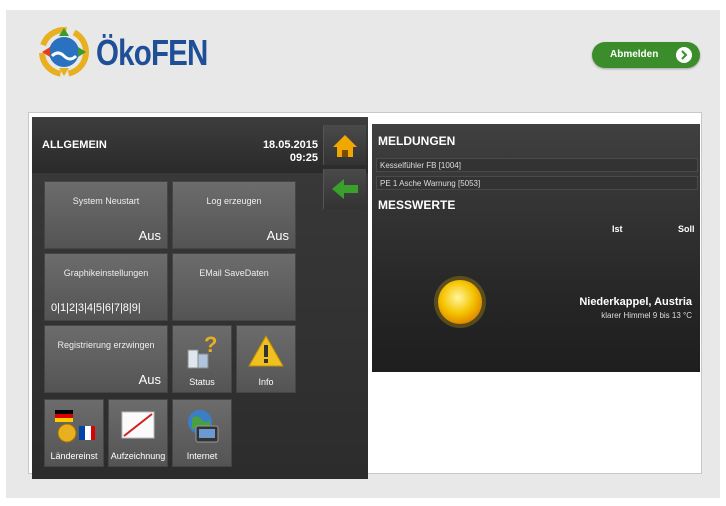  What do you see at coordinates (290, 145) in the screenshot?
I see `date-text: 18.05.2015` at bounding box center [290, 145].